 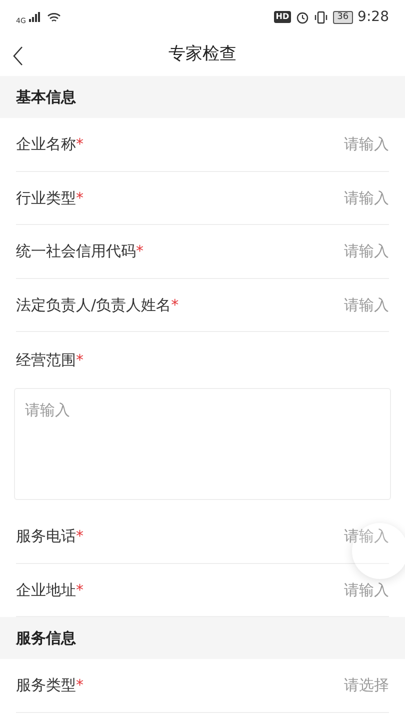 What do you see at coordinates (202, 97) in the screenshot?
I see `section-header: 基本信息` at bounding box center [202, 97].